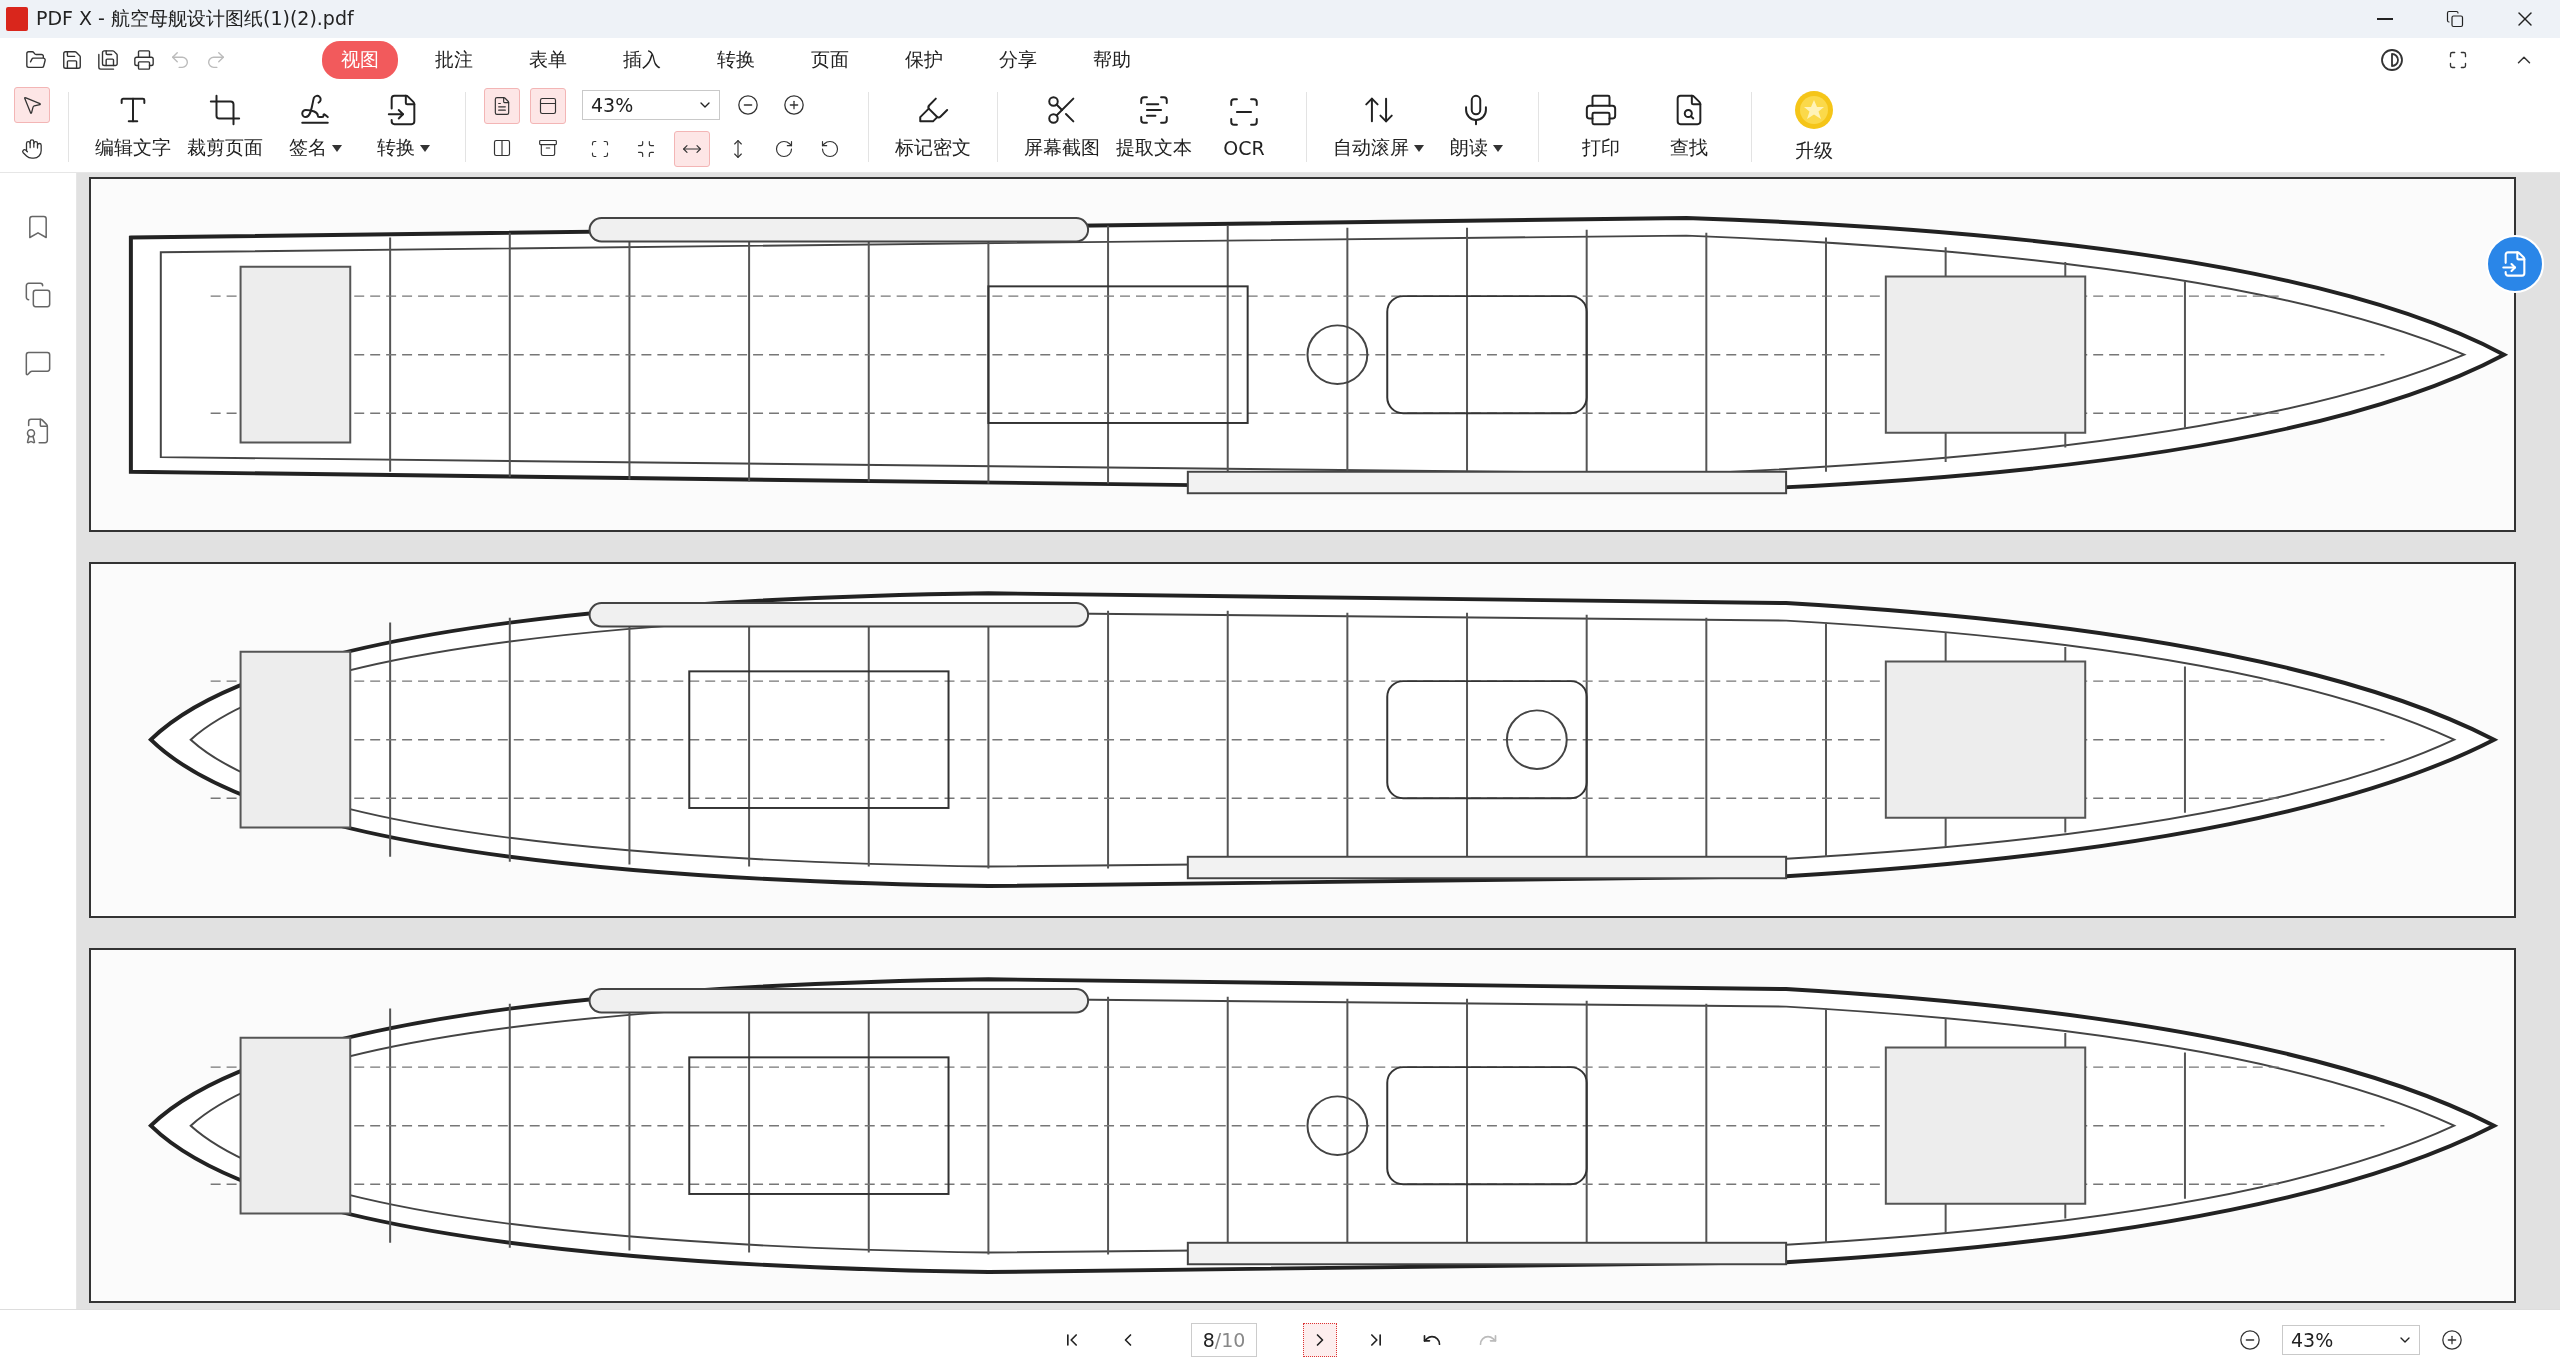 The width and height of the screenshot is (2560, 1370). I want to click on page-number-field: 8/10, so click(1224, 1340).